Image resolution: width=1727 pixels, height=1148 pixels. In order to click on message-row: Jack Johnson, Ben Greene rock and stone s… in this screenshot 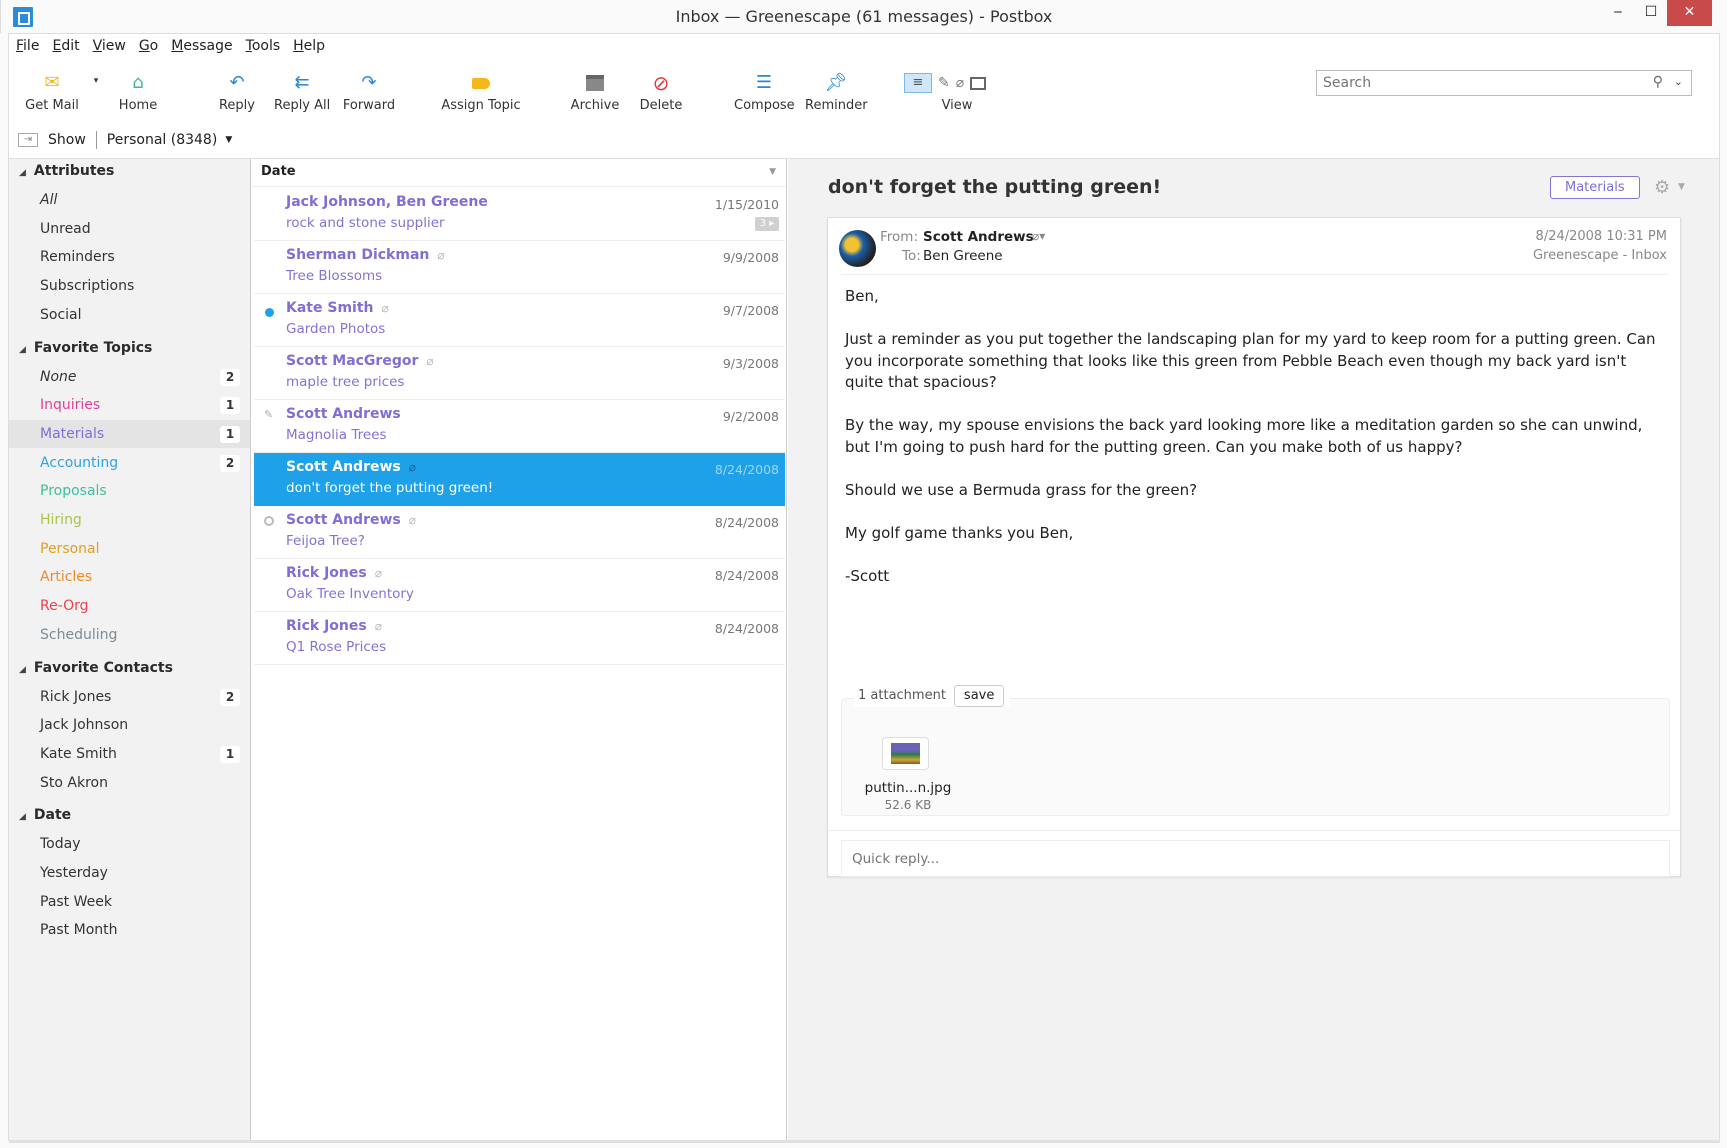, I will do `click(519, 214)`.